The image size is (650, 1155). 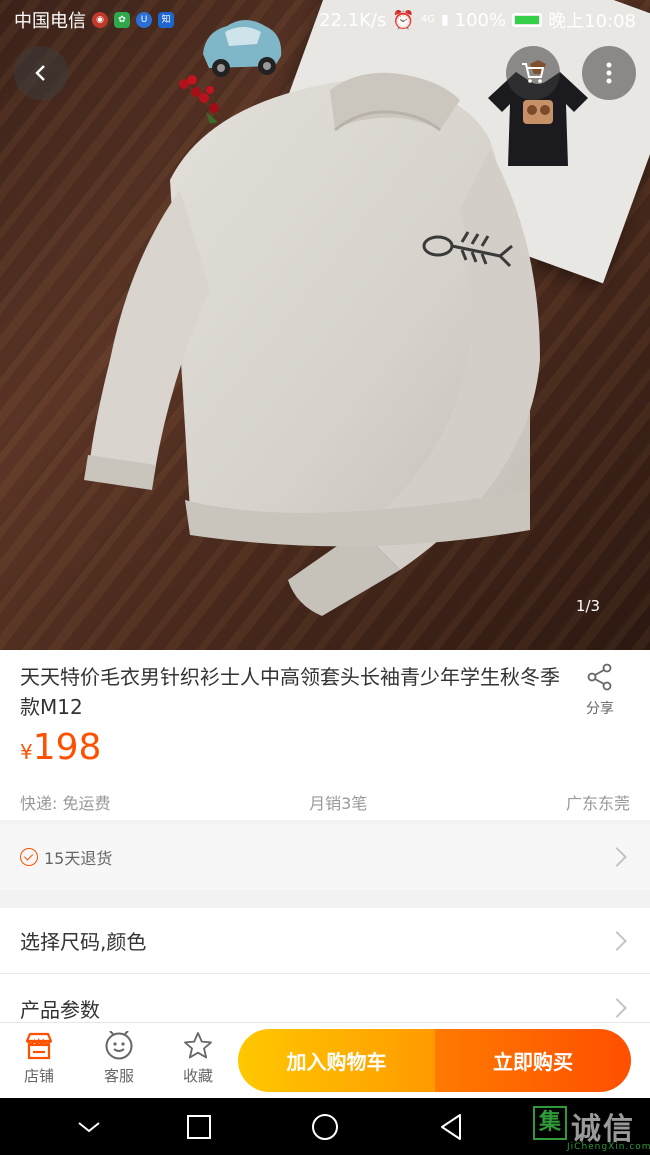 I want to click on product-meta: 快递: 免运费 月销3笔 广东东莞, so click(x=325, y=802).